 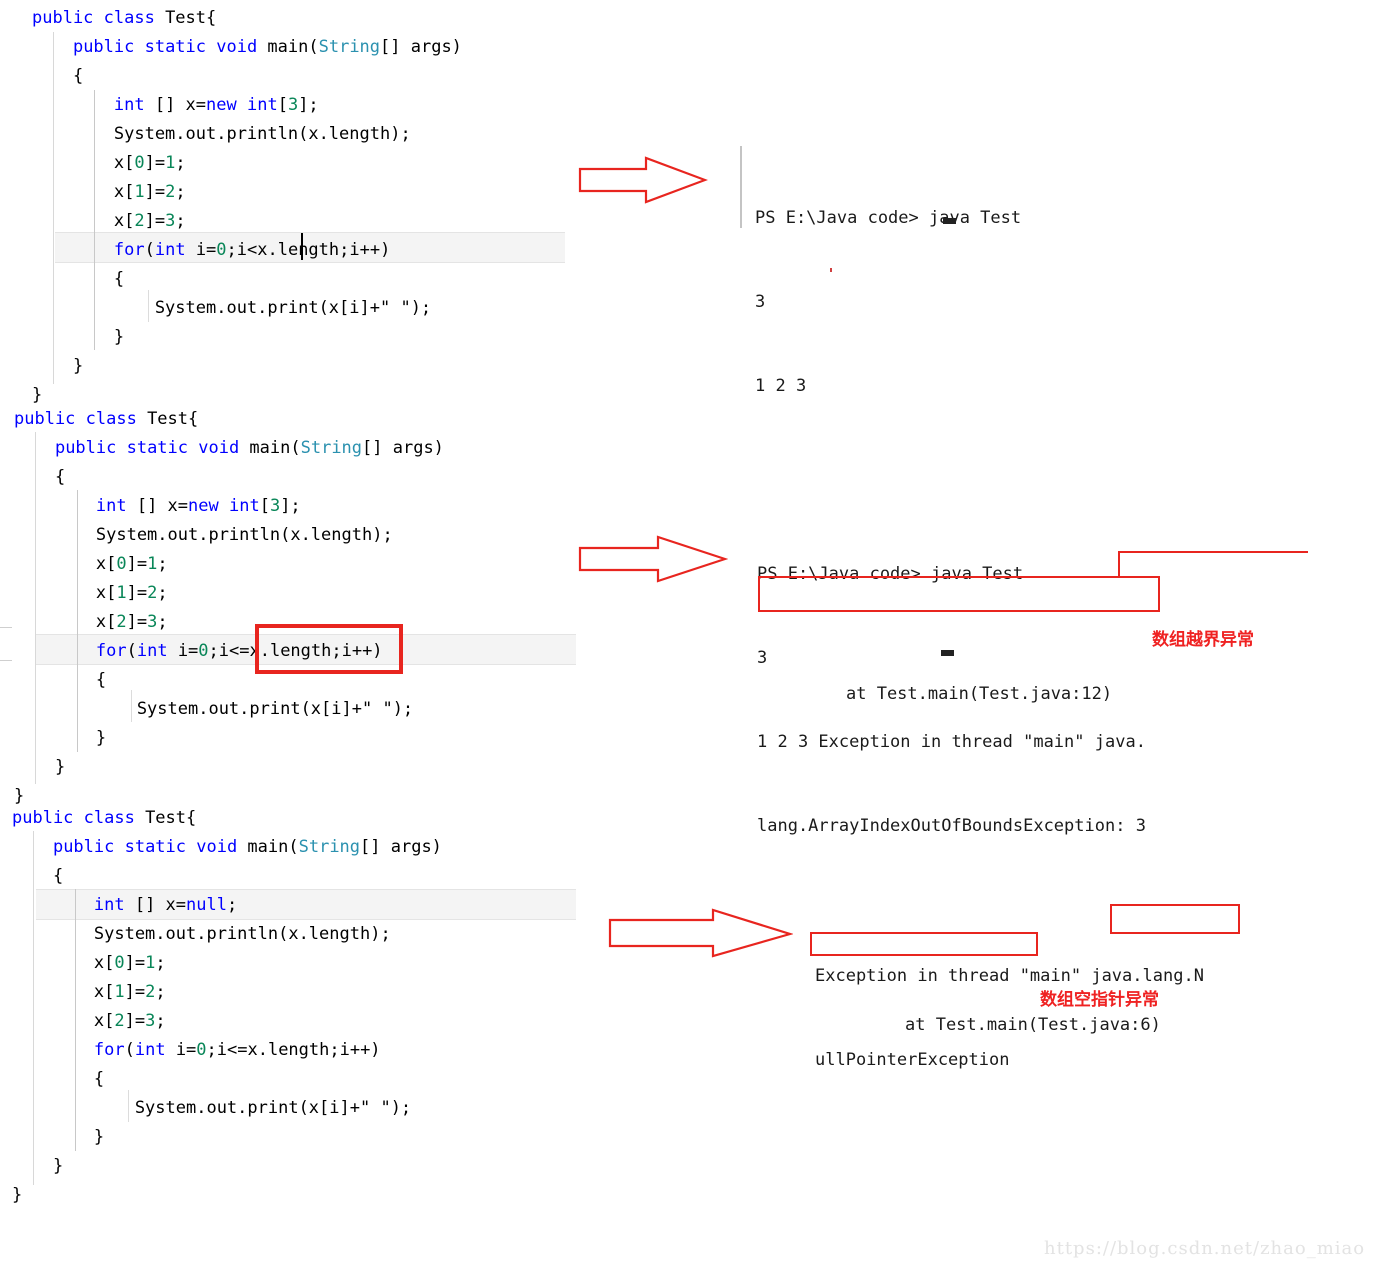 I want to click on console-line: PS E:\Java code> java Test, so click(x=888, y=218).